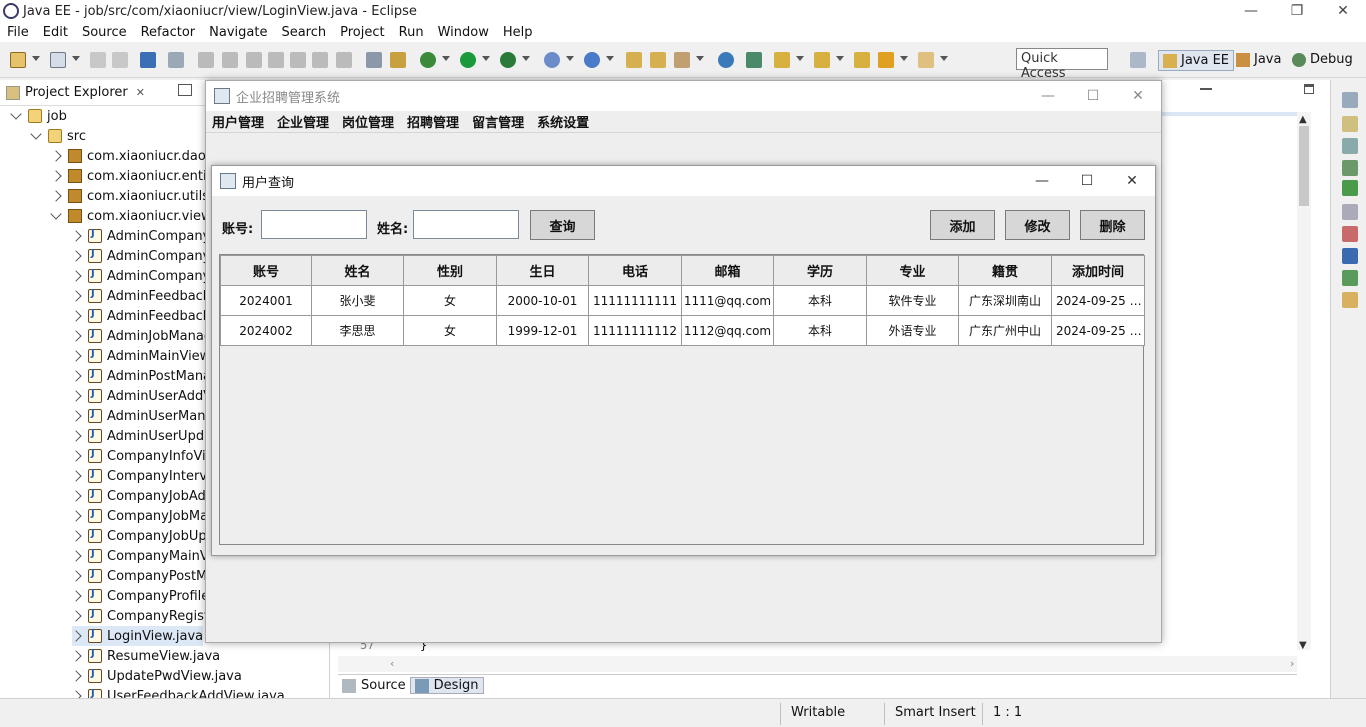  Describe the element at coordinates (446, 58) in the screenshot. I see `debug-dropdown-icon` at that location.